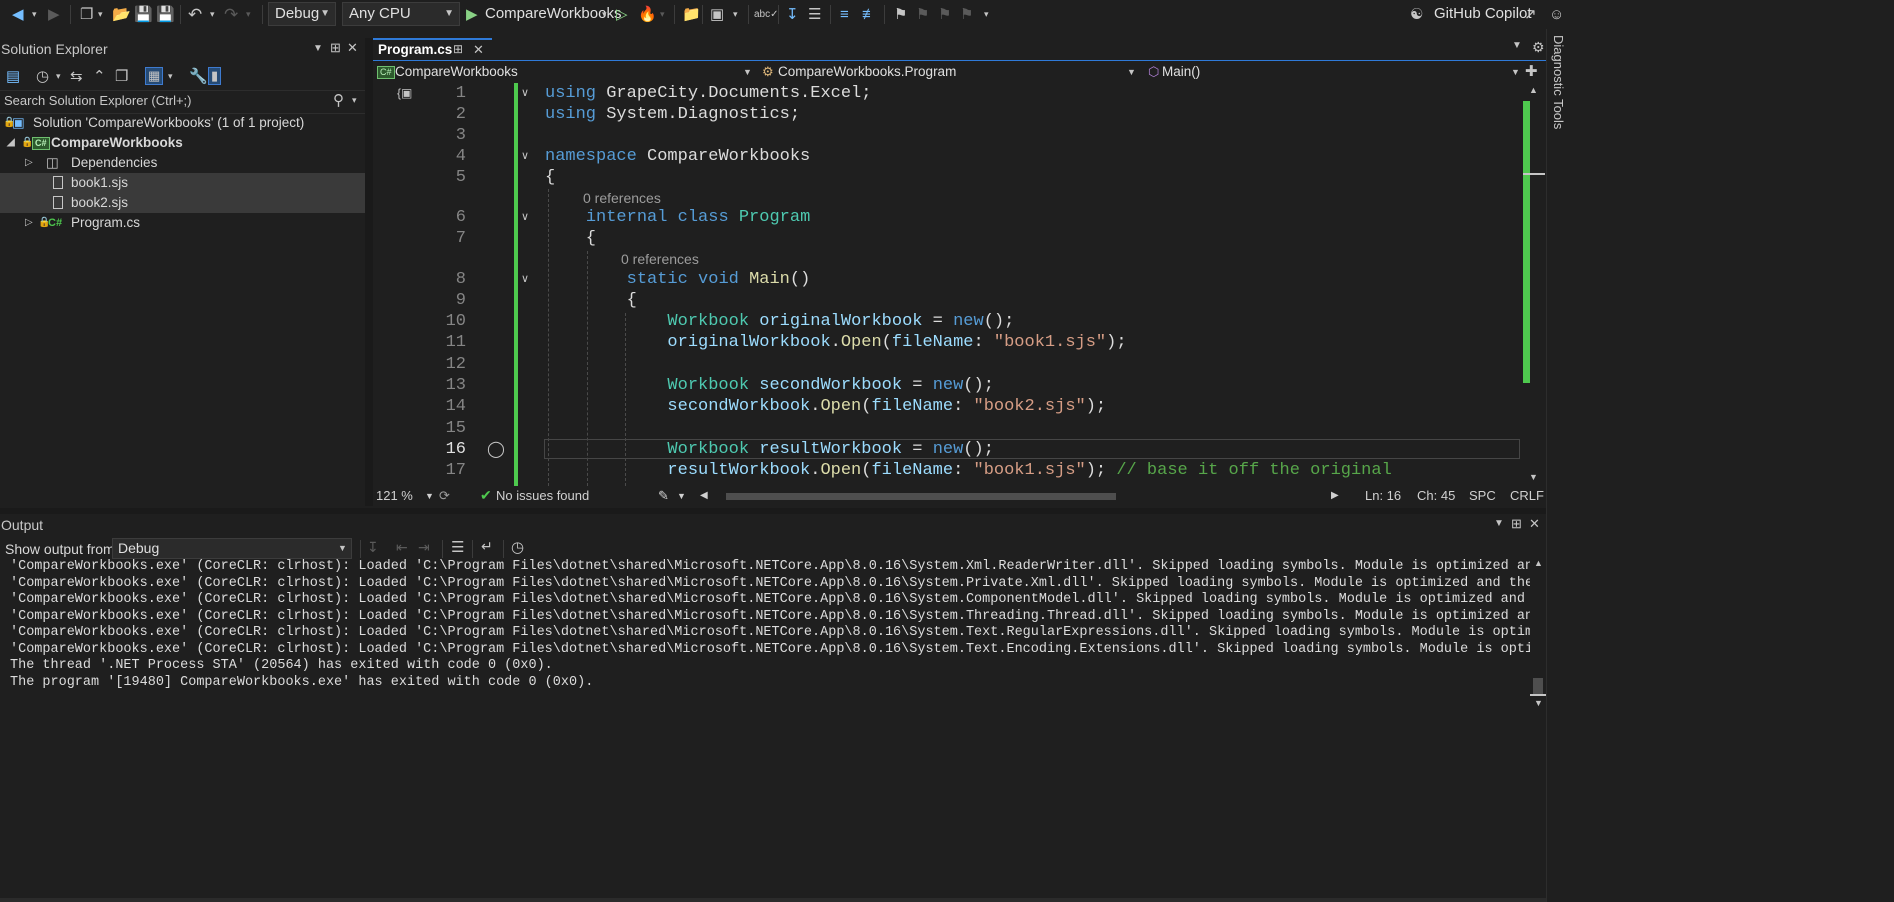  Describe the element at coordinates (458, 49) in the screenshot. I see `pin-tab-icon: ⊞` at that location.